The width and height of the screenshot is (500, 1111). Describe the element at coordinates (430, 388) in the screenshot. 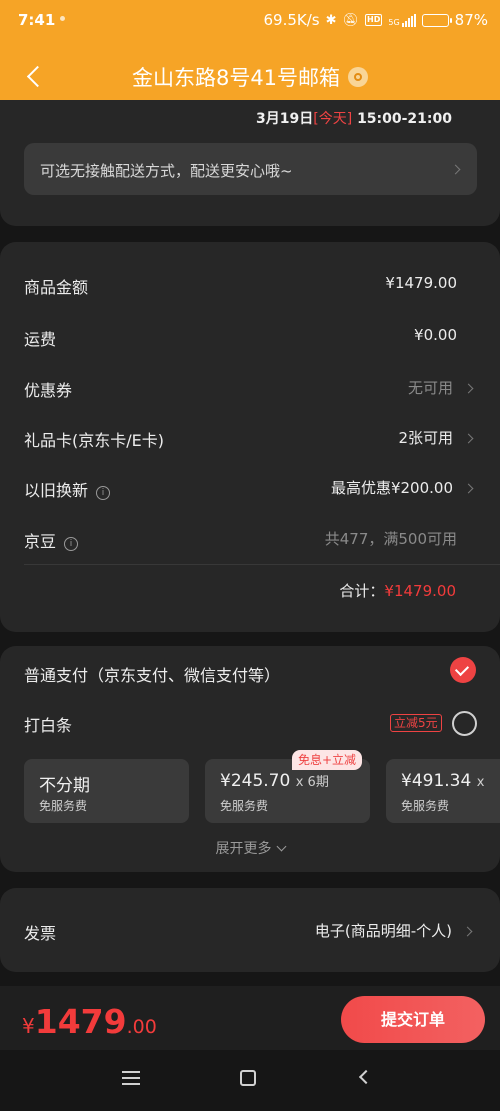

I see `row-value: 无可用` at that location.